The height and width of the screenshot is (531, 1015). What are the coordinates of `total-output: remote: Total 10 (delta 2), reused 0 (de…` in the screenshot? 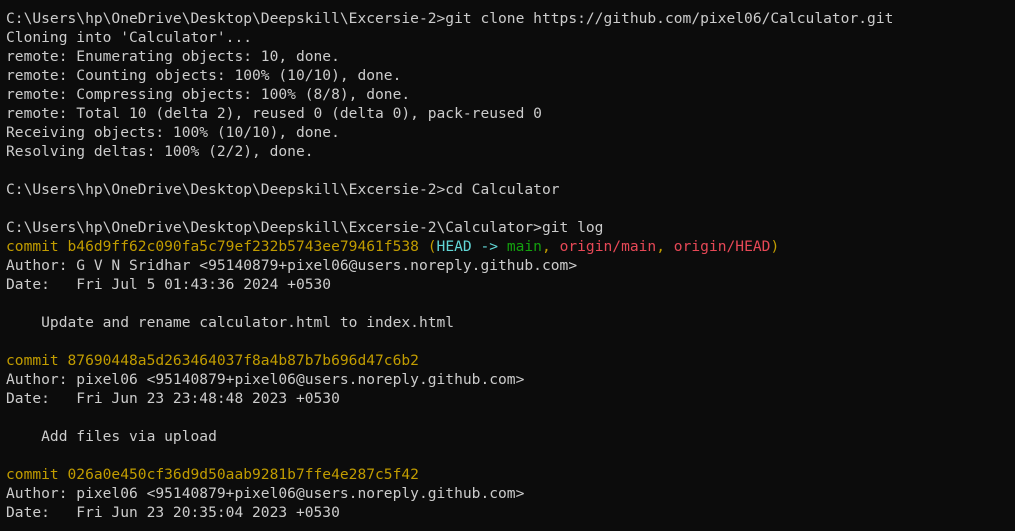 It's located at (274, 113).